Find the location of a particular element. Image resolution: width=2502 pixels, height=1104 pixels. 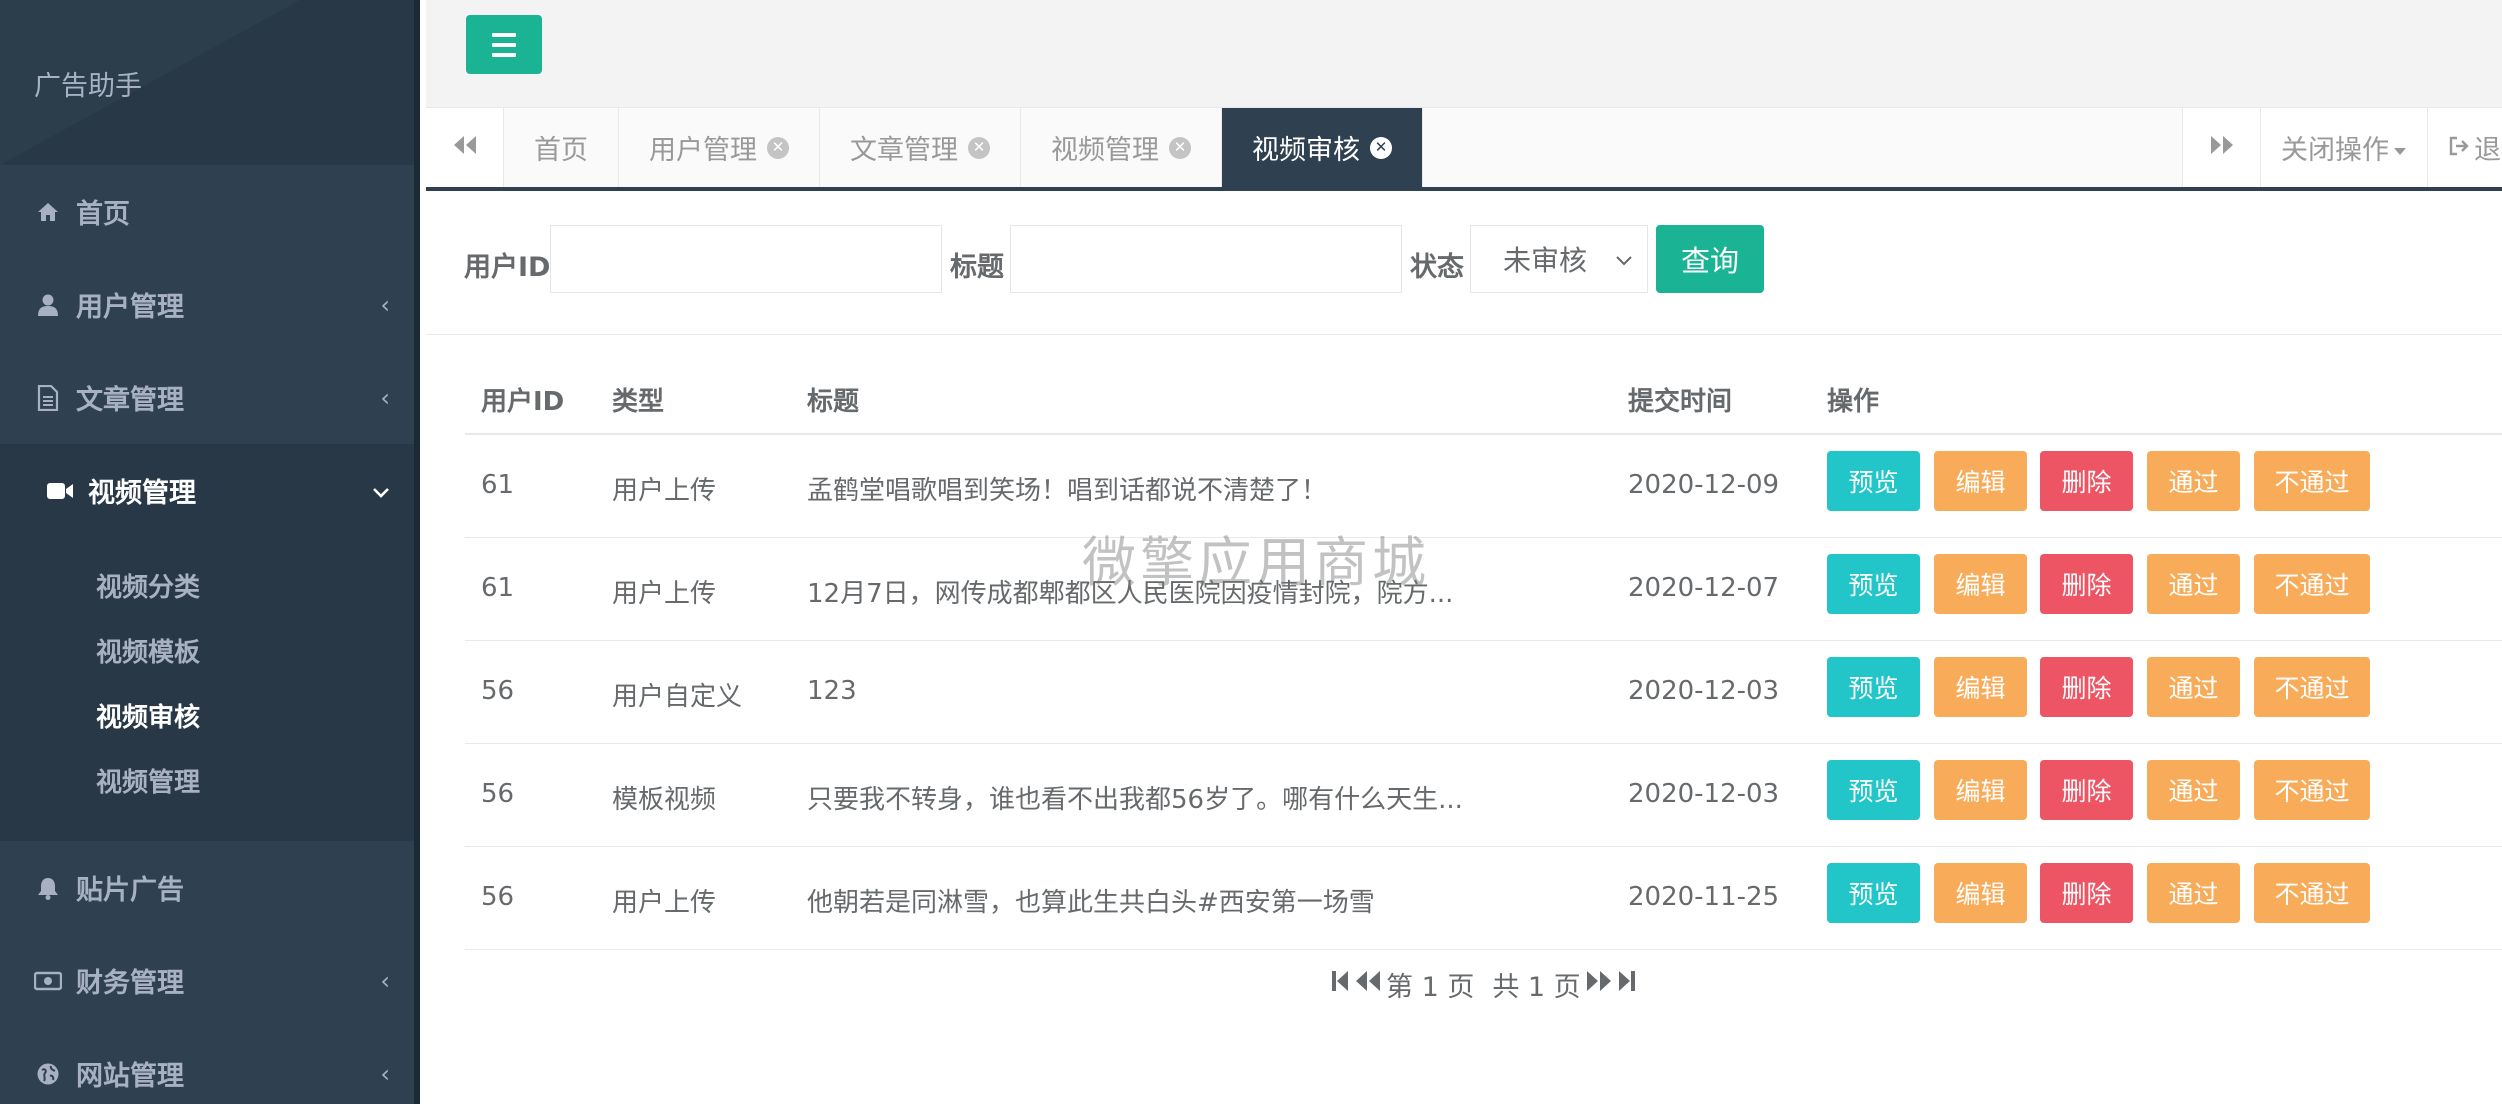

tab-label: 用户管理 is located at coordinates (703, 150).